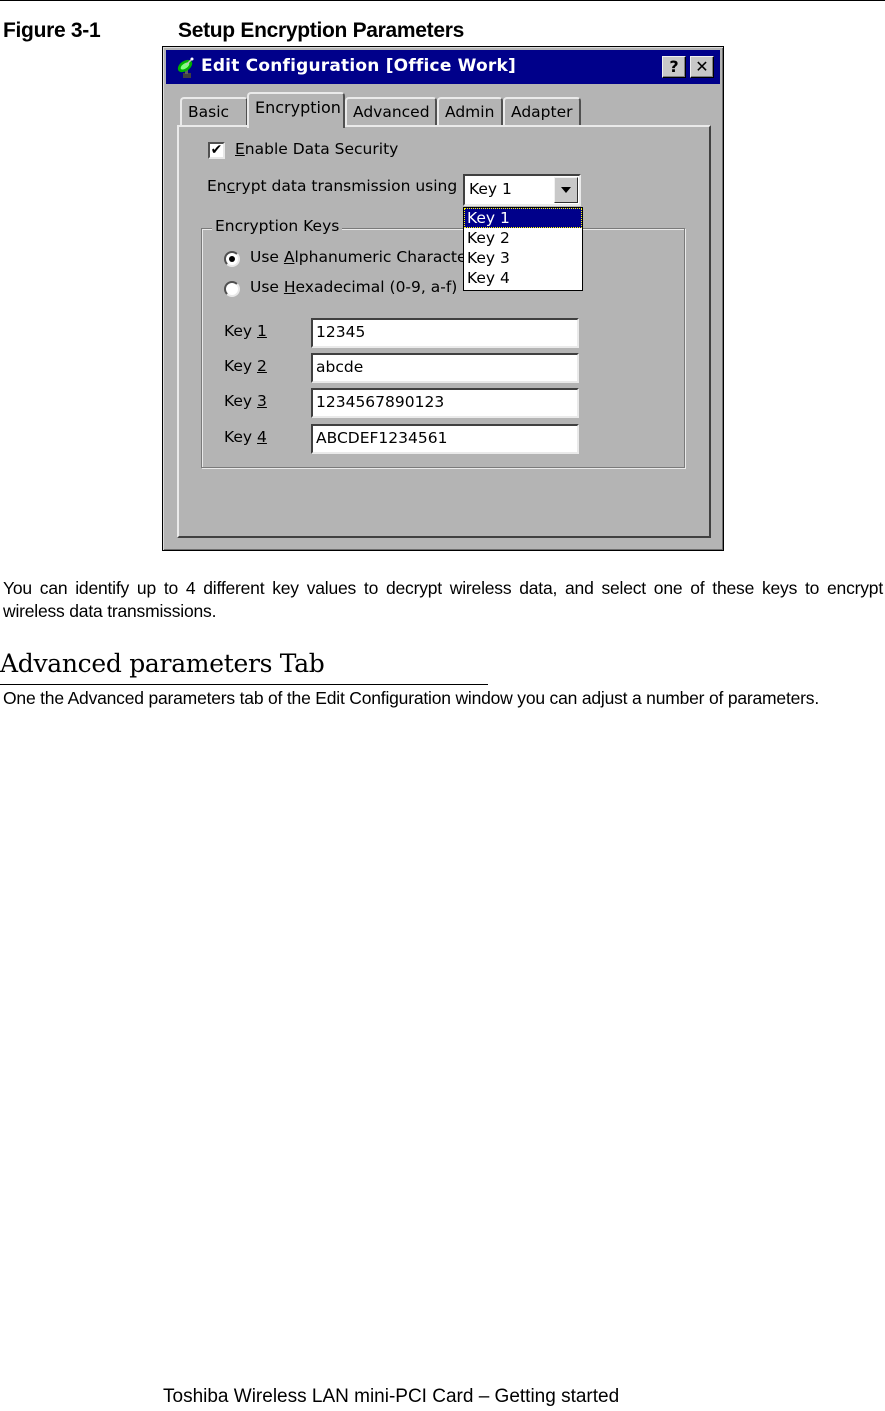 The width and height of the screenshot is (885, 1411). Describe the element at coordinates (262, 437) in the screenshot. I see `mnemonic: 4` at that location.